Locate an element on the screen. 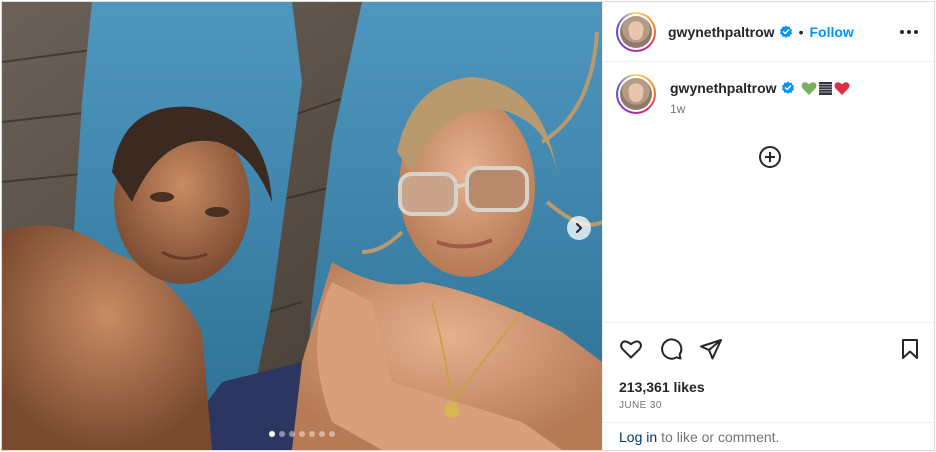 The height and width of the screenshot is (452, 936). post-actions: 213,361 likes JUNE 30 is located at coordinates (768, 372).